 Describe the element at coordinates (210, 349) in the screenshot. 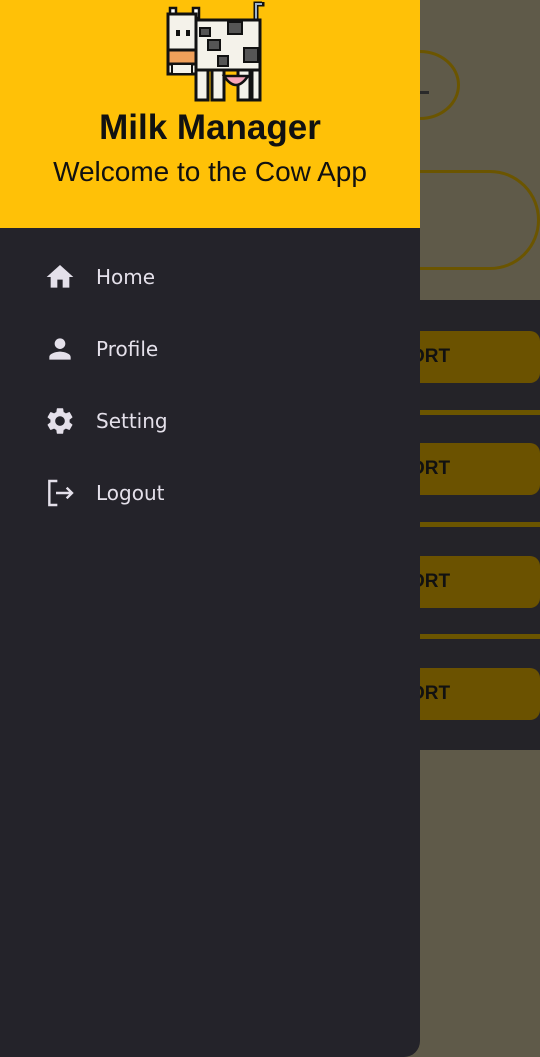

I see `drawer-item-profile: Profile` at that location.